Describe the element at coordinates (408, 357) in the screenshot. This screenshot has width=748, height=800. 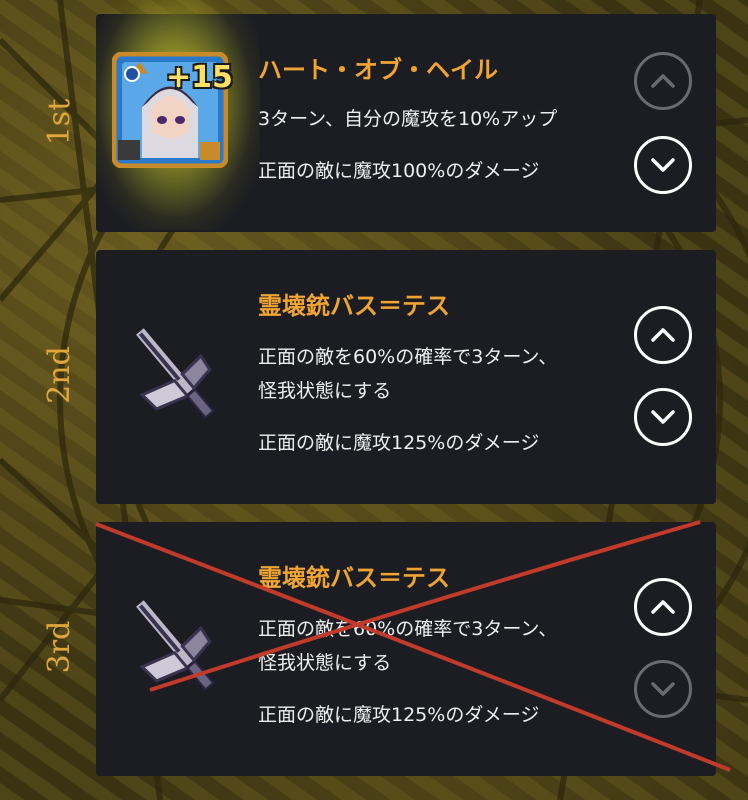
I see `skill-effect-2a: 正面の敵を60%の確率で3ターン、` at that location.